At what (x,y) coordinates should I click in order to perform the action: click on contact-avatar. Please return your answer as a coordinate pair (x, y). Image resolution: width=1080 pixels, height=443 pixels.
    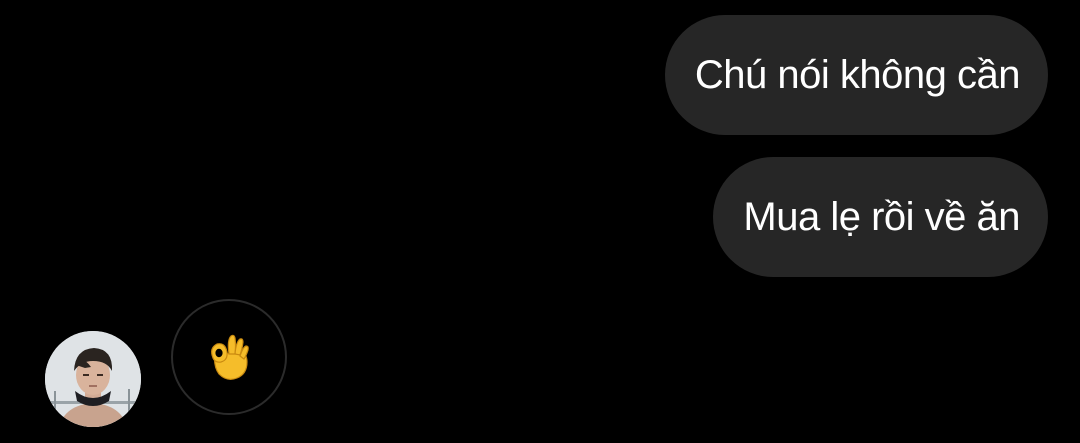
    Looking at the image, I should click on (93, 379).